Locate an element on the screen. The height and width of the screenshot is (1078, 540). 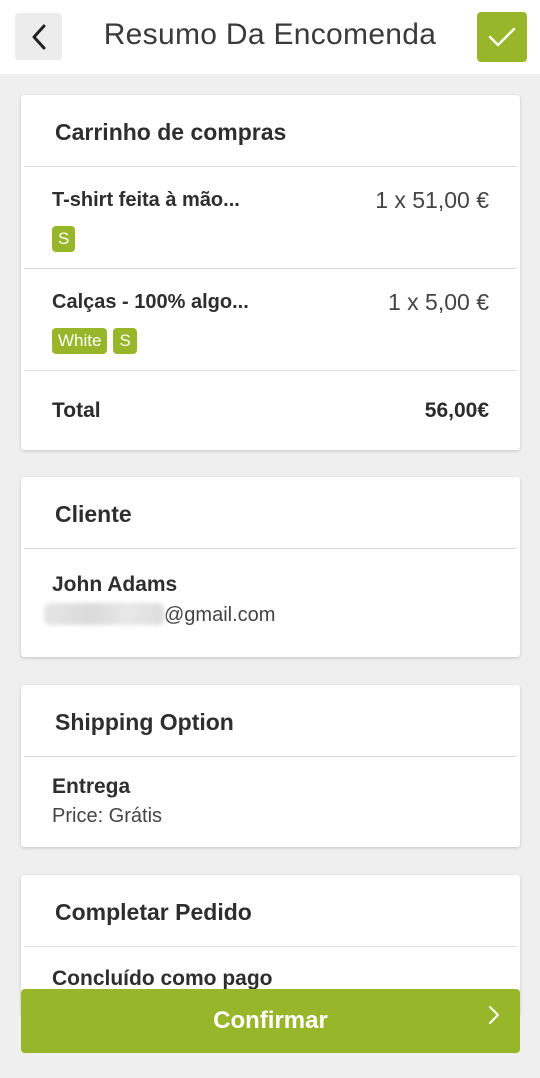
order-status: Concluído como pago is located at coordinates (162, 978).